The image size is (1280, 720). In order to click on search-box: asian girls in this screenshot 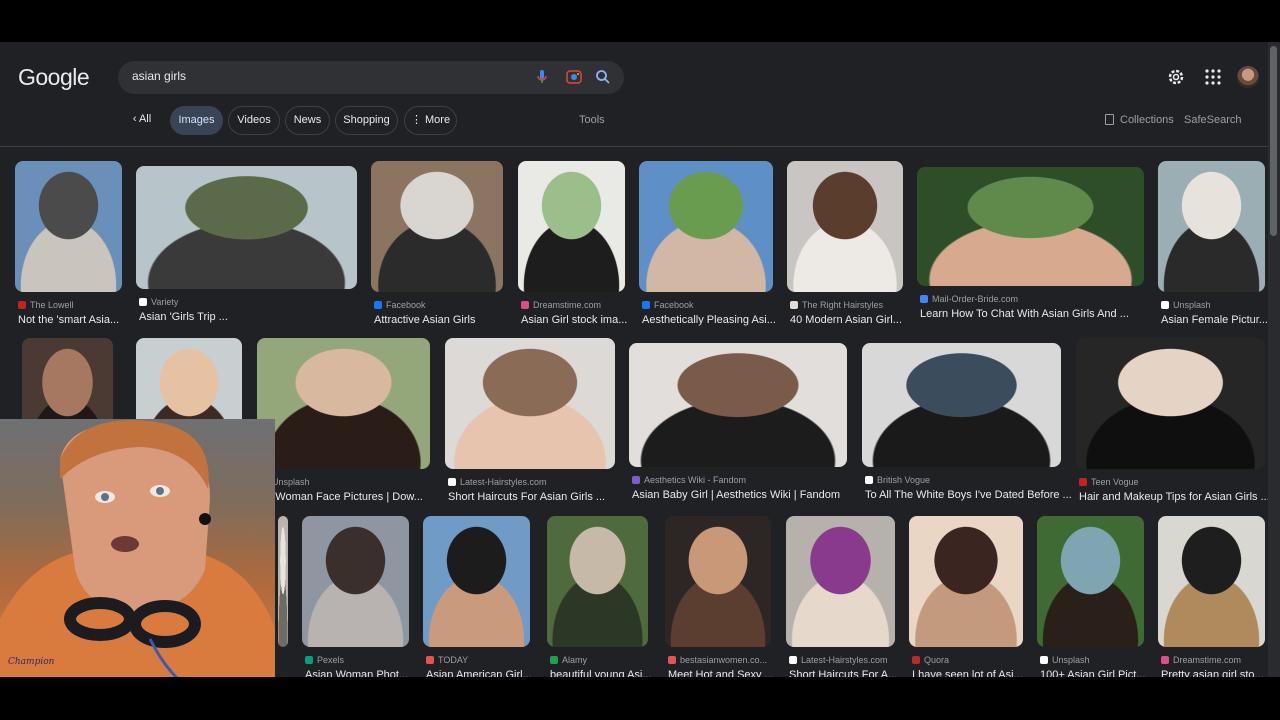, I will do `click(371, 77)`.